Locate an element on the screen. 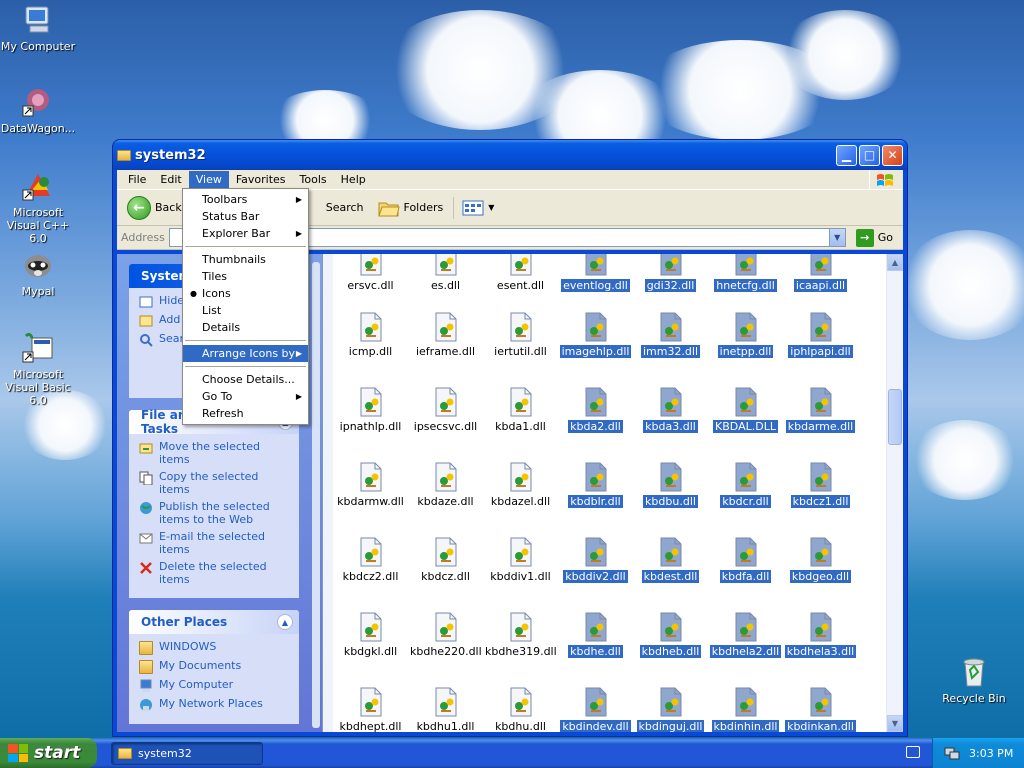 This screenshot has width=1024, height=768. file-item: kbdhu.dll is located at coordinates (520, 709).